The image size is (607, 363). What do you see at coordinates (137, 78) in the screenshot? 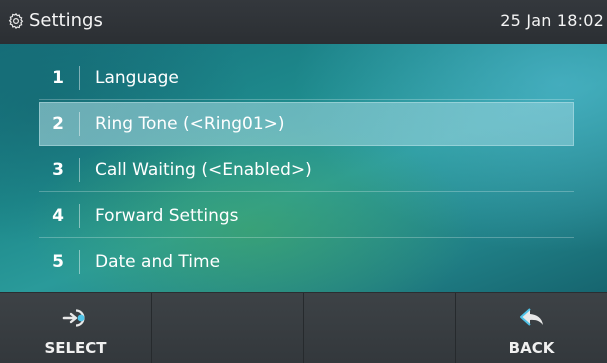
I see `menu-item-label: Language` at bounding box center [137, 78].